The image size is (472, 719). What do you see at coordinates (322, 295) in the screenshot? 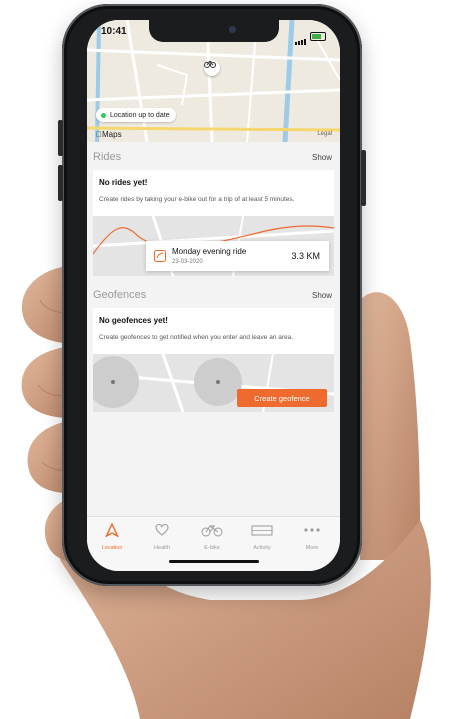
I see `geofences-show-link: Show` at bounding box center [322, 295].